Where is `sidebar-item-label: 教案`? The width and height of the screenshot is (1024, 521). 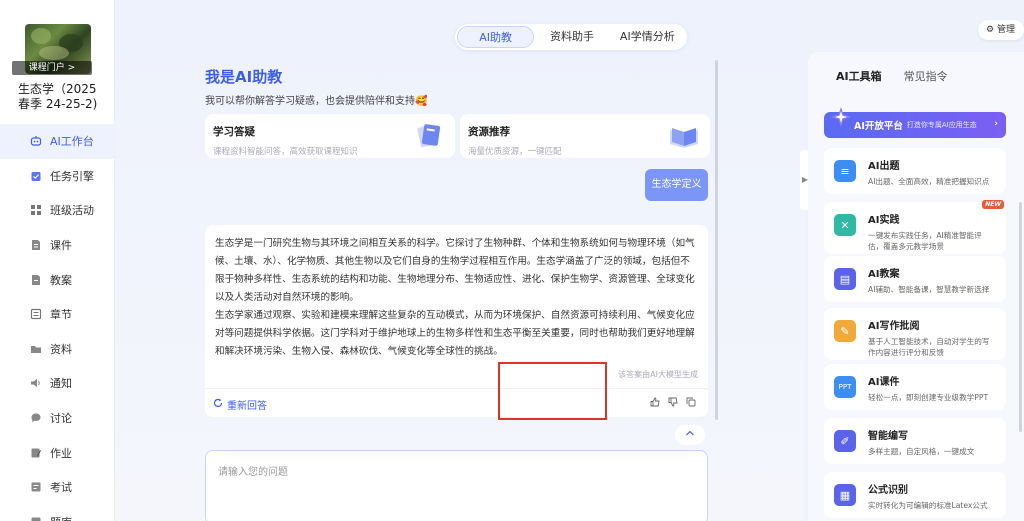
sidebar-item-label: 教案 is located at coordinates (61, 280).